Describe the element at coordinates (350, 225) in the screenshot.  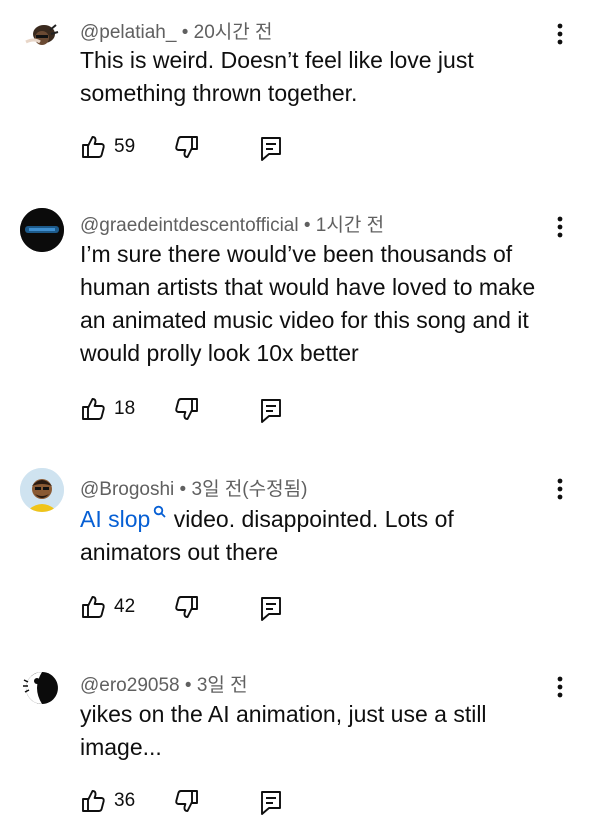
I see `timestamp: 1시간 전` at that location.